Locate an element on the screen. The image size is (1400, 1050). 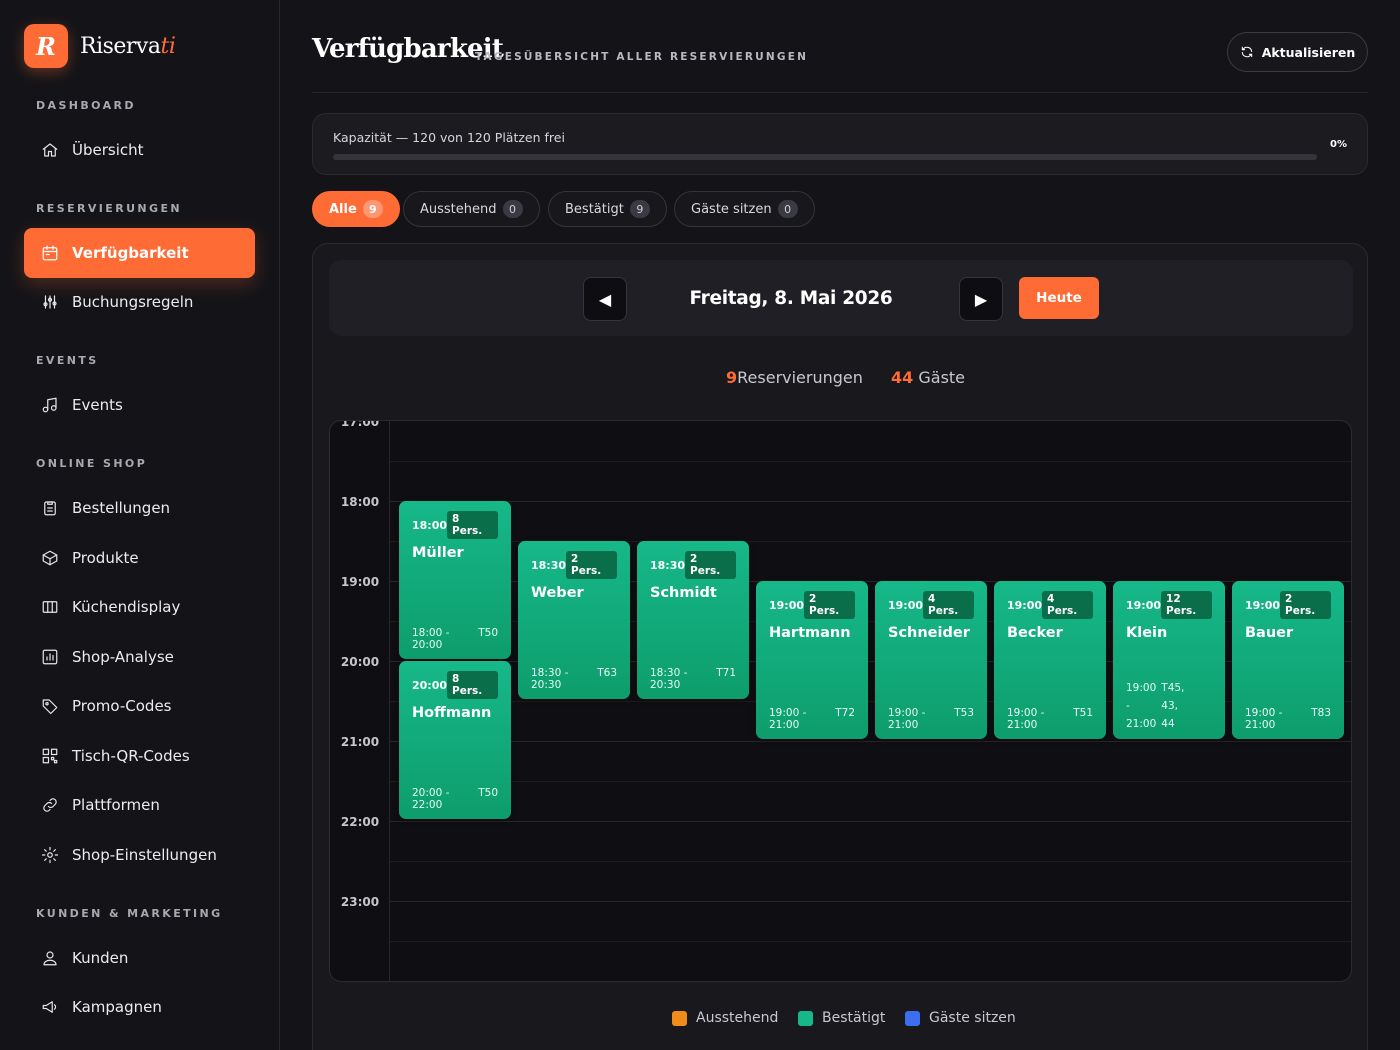
stat-guests: 44 Gäste is located at coordinates (928, 377).